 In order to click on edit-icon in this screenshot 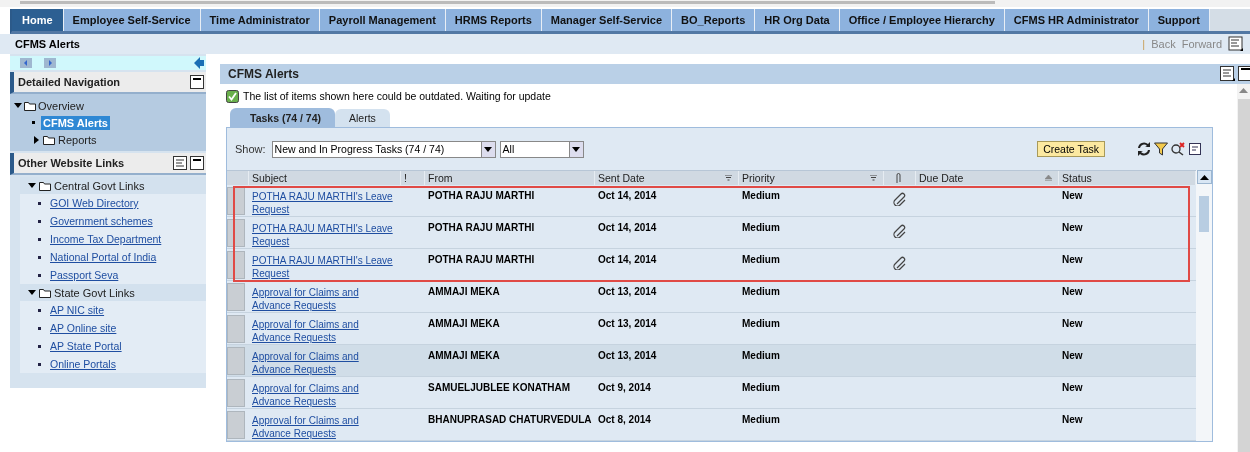, I will do `click(1195, 149)`.